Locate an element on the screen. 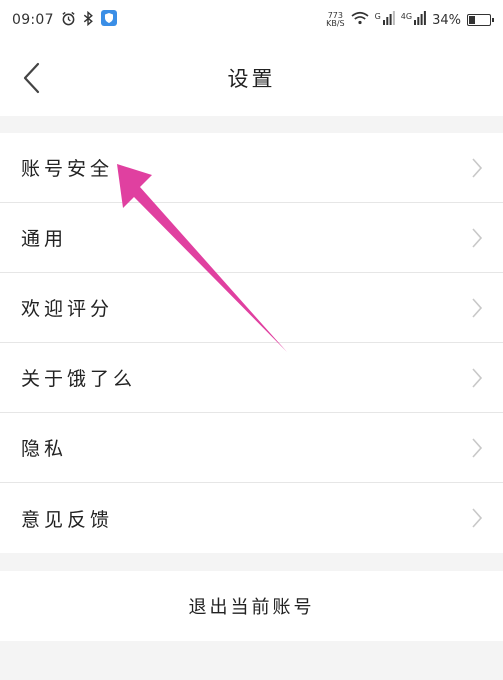 The width and height of the screenshot is (503, 680). alarm-icon is located at coordinates (68, 20).